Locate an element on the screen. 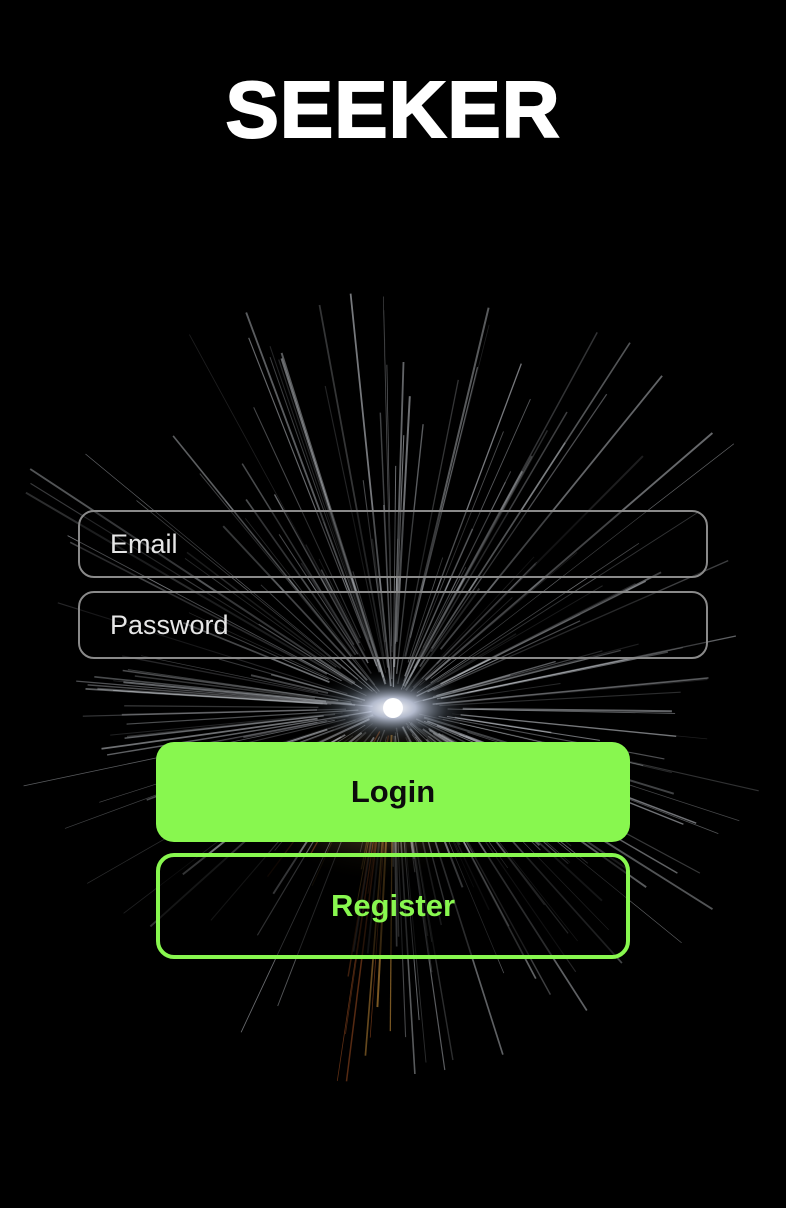 This screenshot has width=786, height=1208. register-button-label: Register is located at coordinates (393, 905).